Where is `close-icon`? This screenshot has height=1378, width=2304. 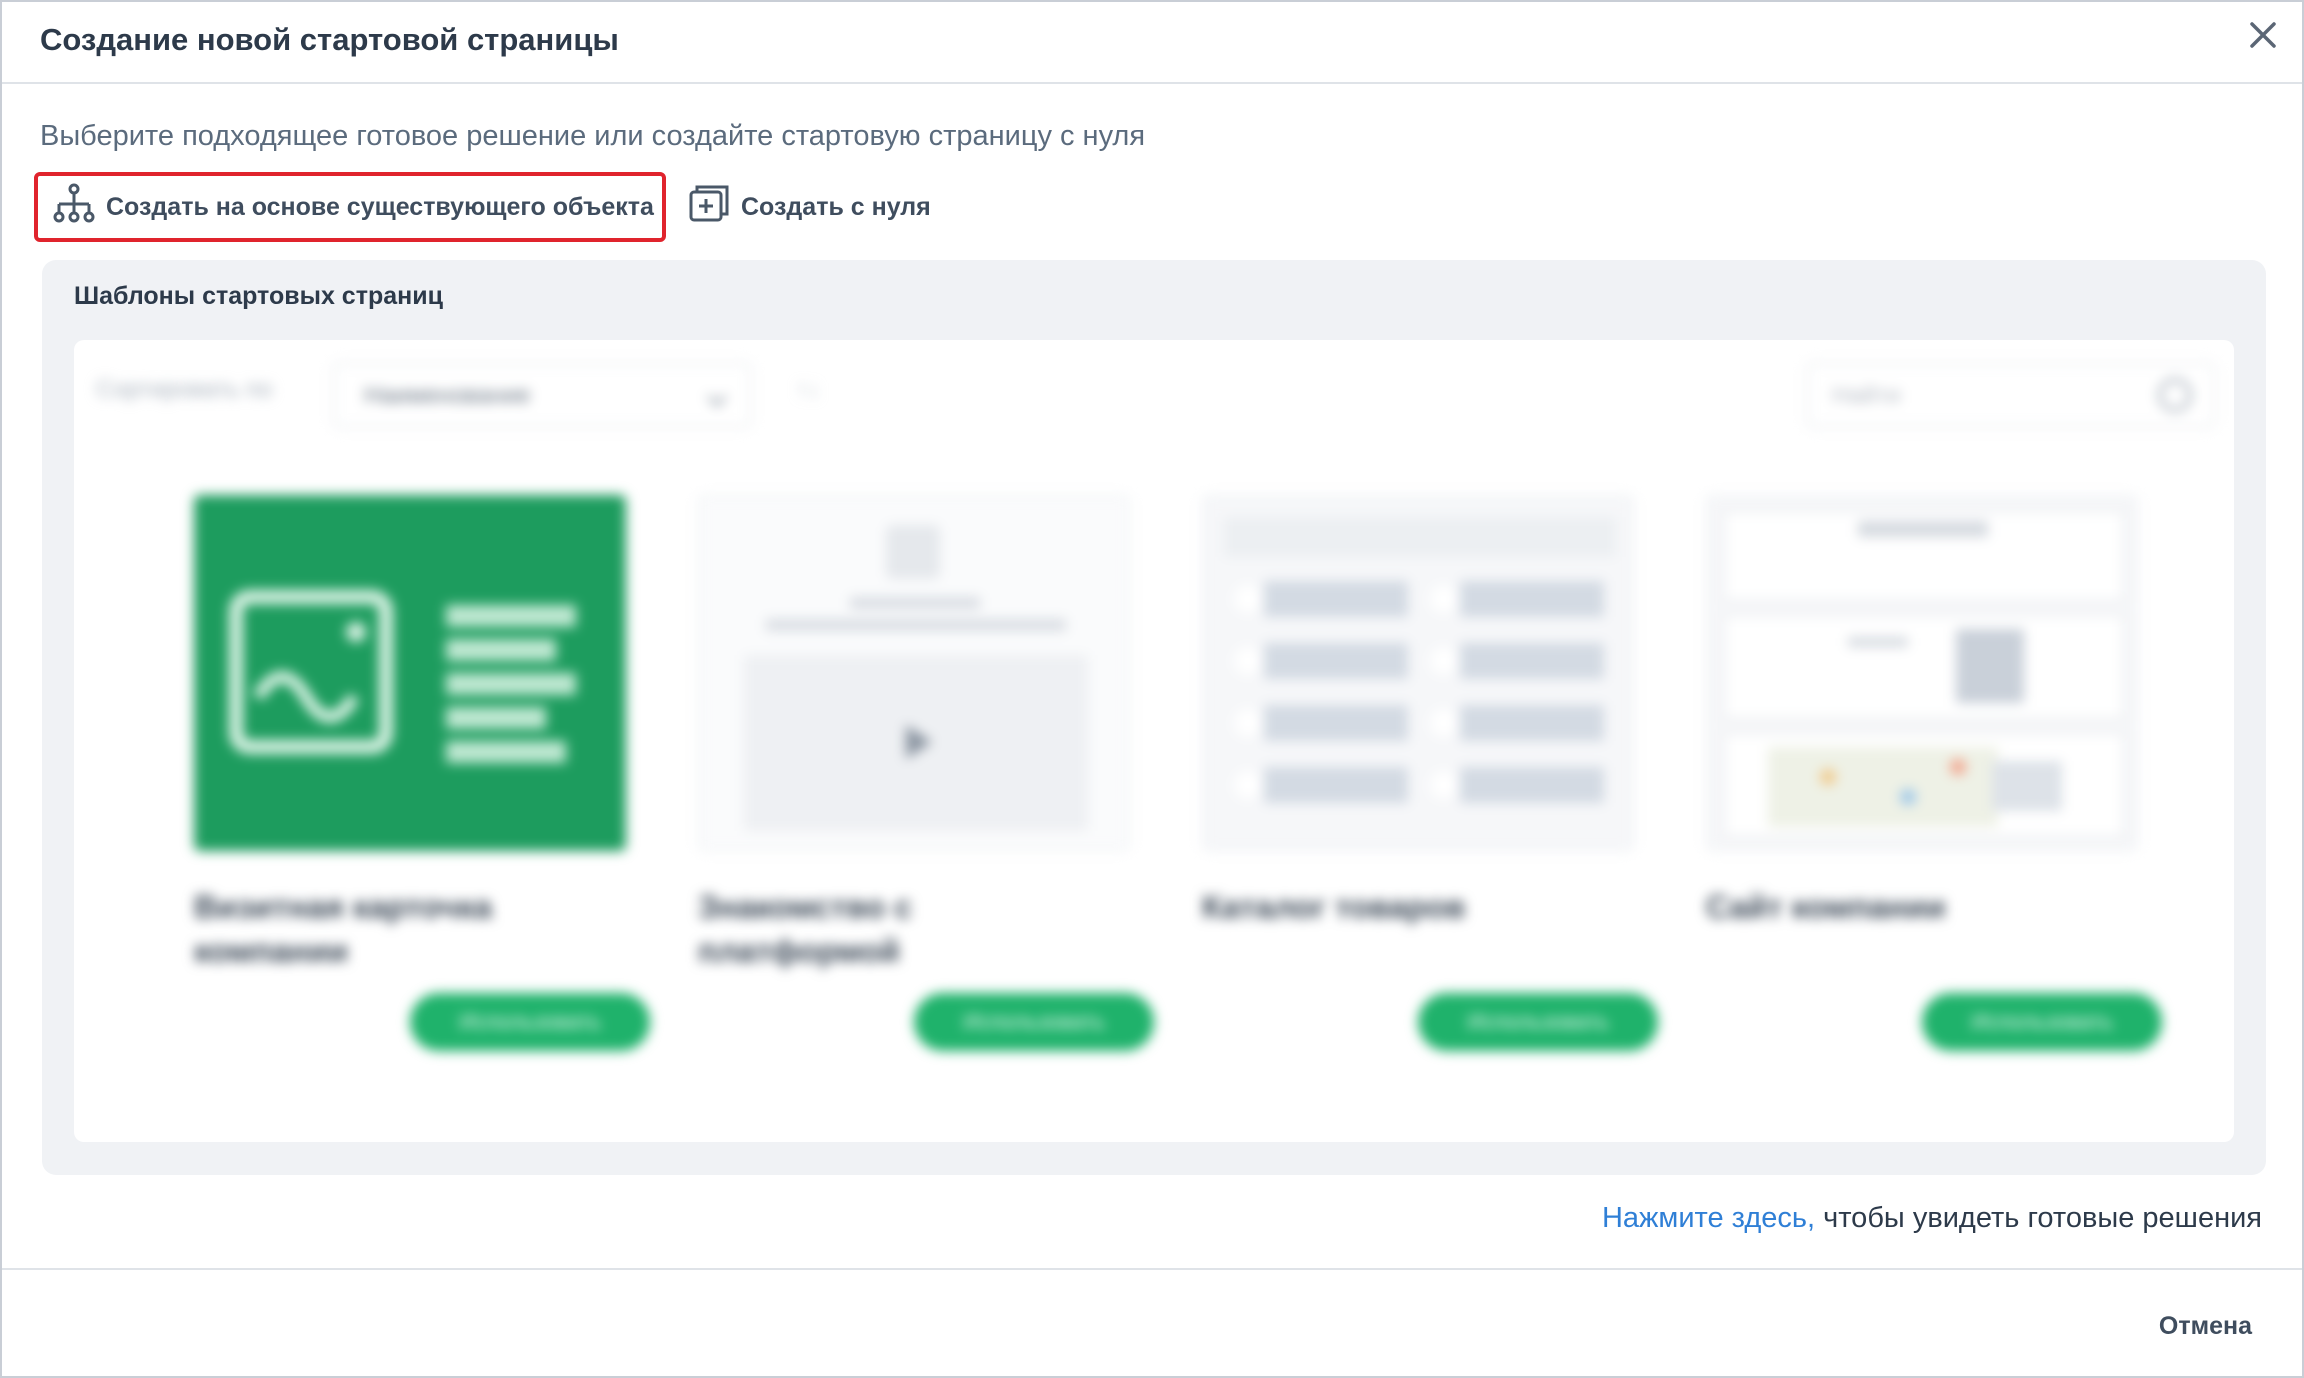
close-icon is located at coordinates (2263, 35).